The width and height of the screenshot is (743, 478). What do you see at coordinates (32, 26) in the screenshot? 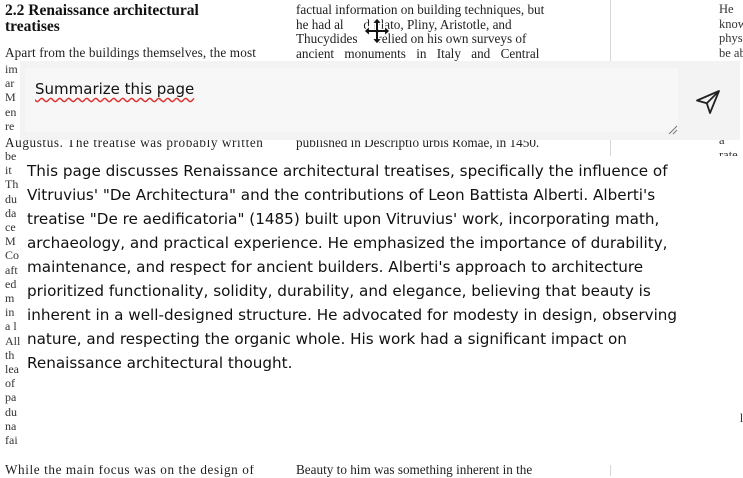
I see `heading-line-2: treatises` at bounding box center [32, 26].